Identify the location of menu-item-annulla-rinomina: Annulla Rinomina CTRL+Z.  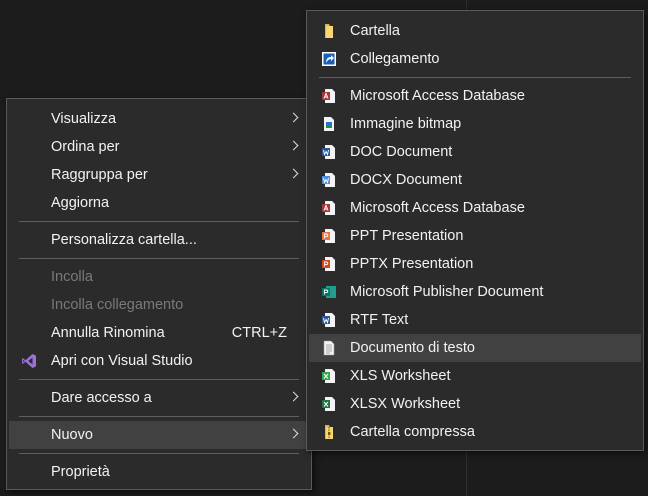
(159, 333).